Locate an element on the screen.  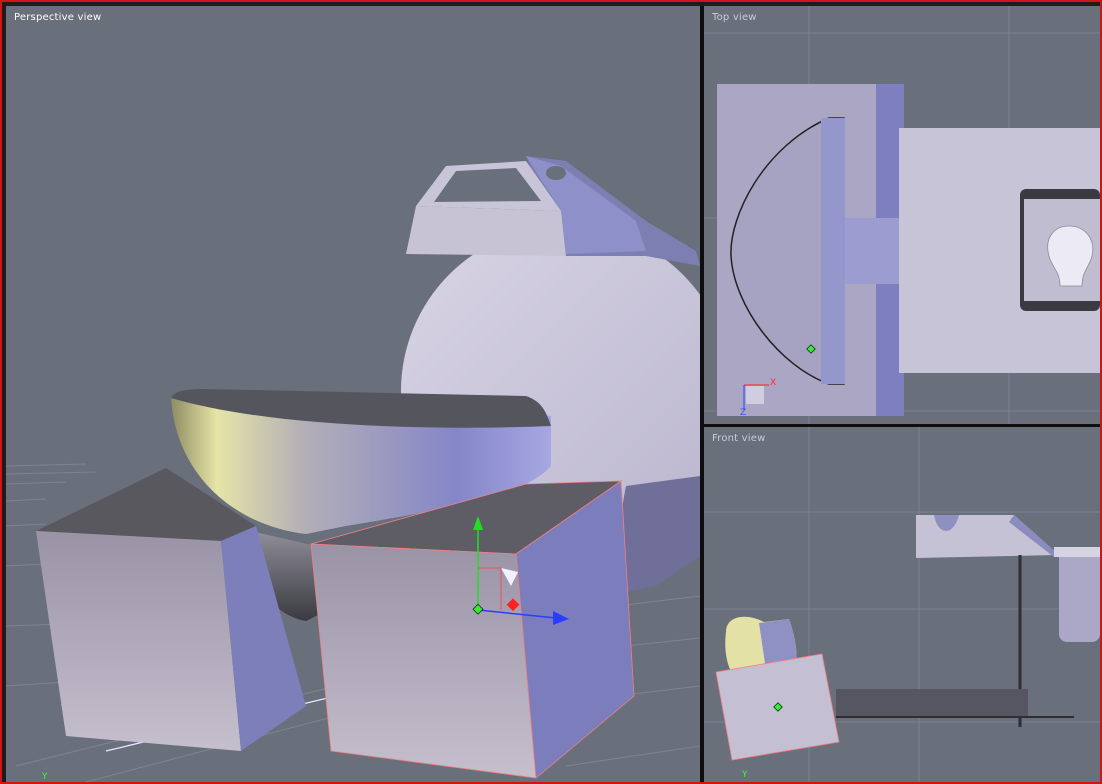
x-axis-indicator: X is located at coordinates (773, 383).